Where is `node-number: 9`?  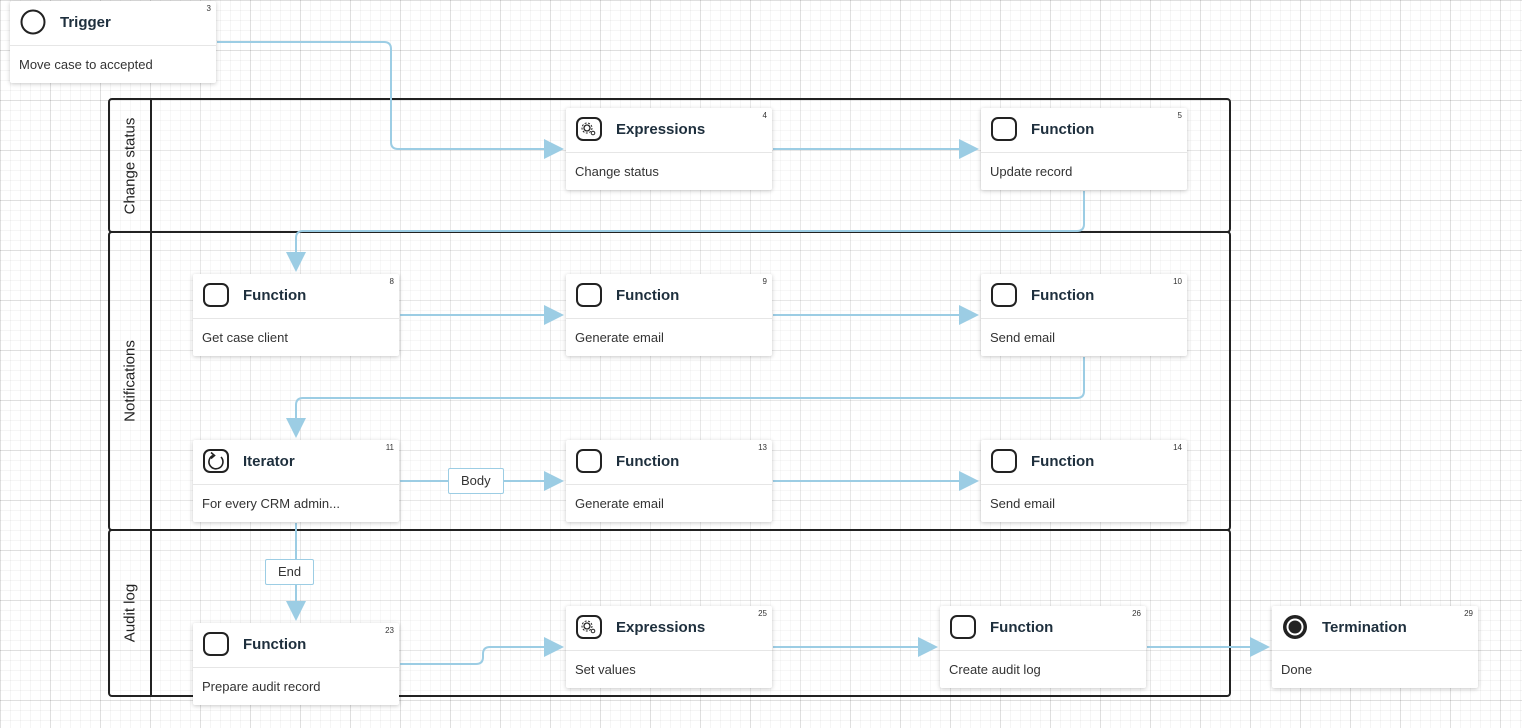
node-number: 9 is located at coordinates (764, 281).